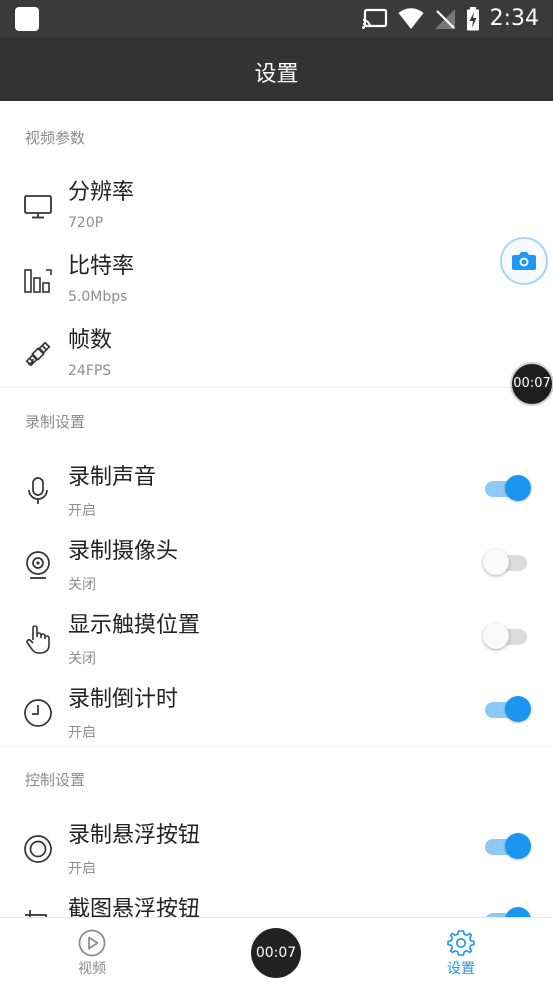 The width and height of the screenshot is (553, 984). Describe the element at coordinates (374, 18) in the screenshot. I see `cast-icon` at that location.